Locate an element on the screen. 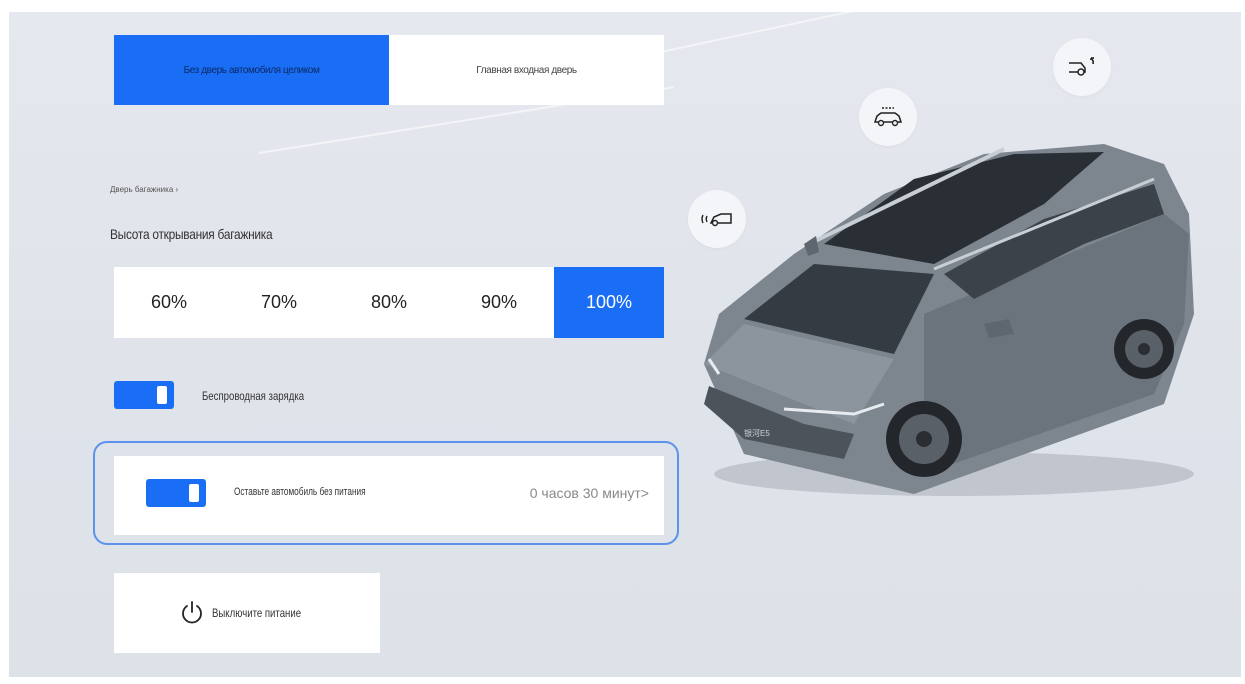 This screenshot has height=684, width=1245. trunk-open-button is located at coordinates (1082, 67).